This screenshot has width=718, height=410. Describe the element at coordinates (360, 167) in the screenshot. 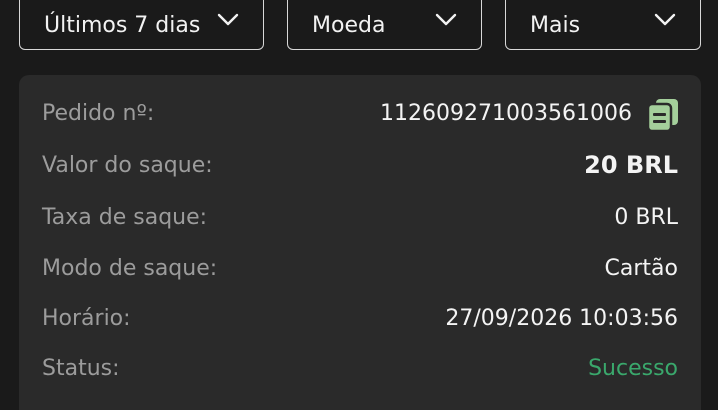

I see `amount-row: Valor do saque: 20 BRL` at that location.